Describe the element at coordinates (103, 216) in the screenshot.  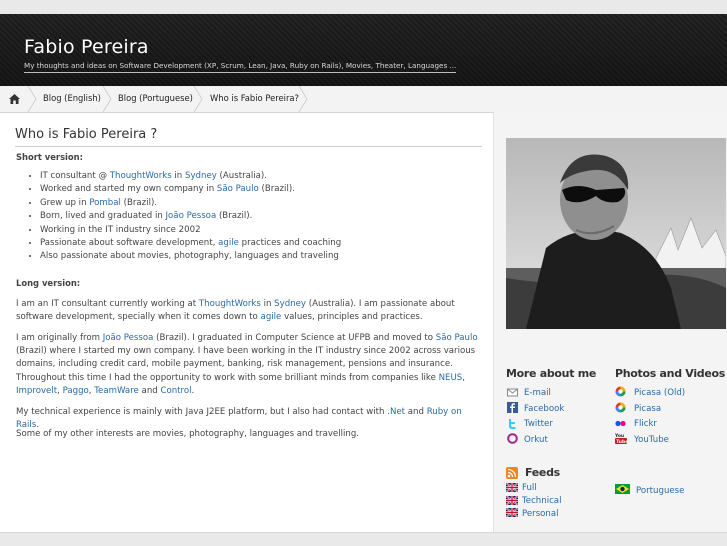
I see `list-text: Born, lived and graduated in` at that location.